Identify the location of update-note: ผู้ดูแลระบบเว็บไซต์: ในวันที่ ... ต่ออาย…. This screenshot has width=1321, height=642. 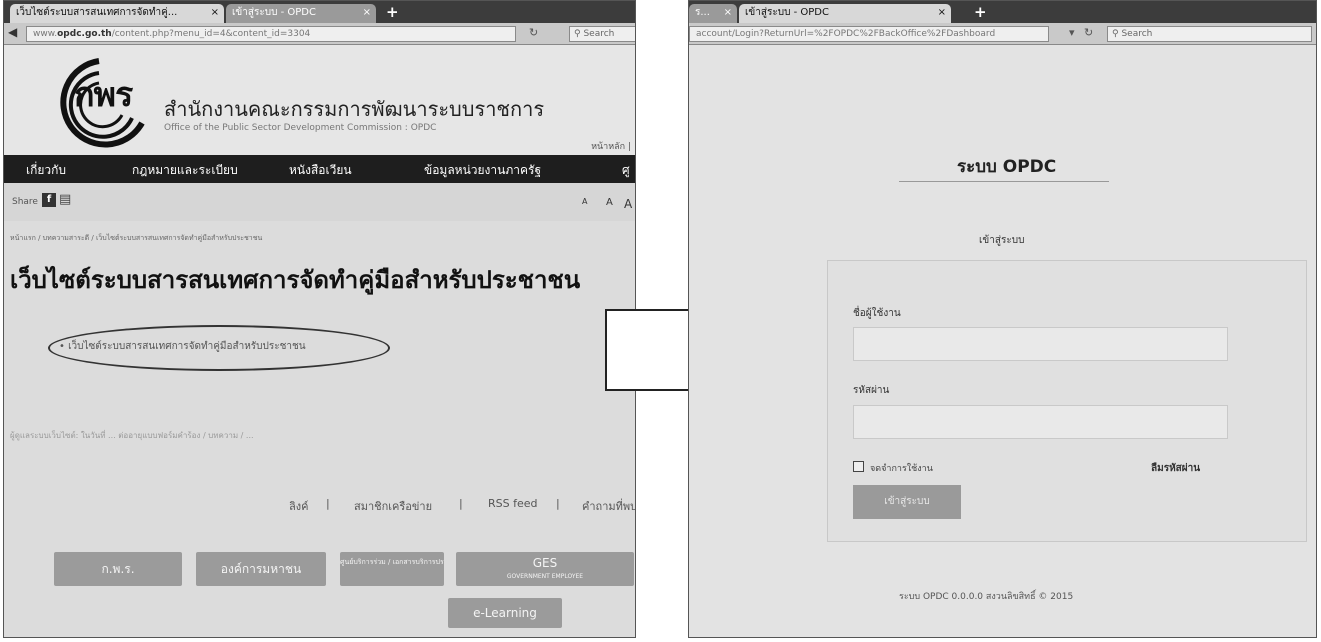
(132, 435).